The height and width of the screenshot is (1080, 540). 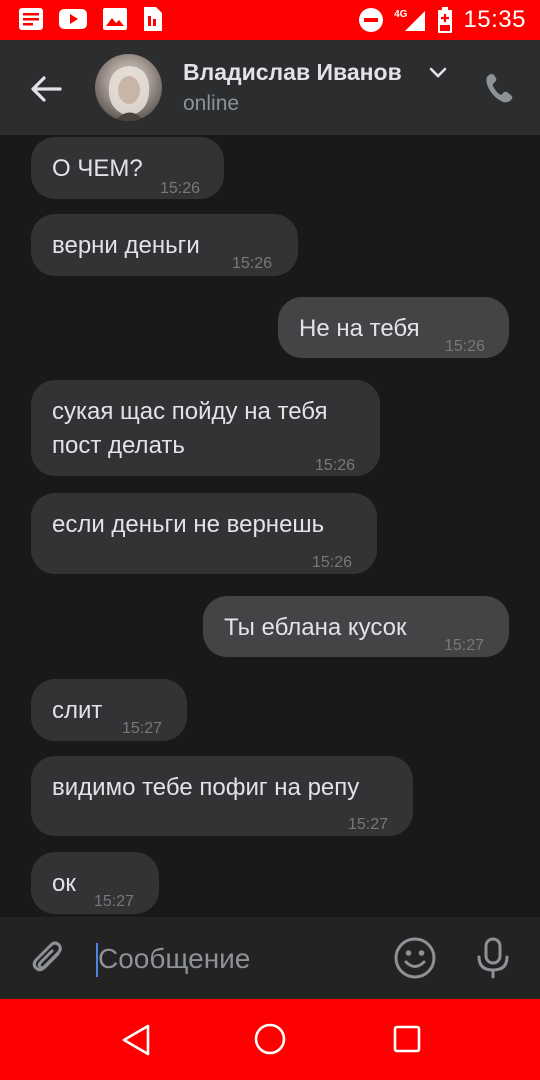 I want to click on message-incoming: верни деньги 15:26, so click(x=164, y=245).